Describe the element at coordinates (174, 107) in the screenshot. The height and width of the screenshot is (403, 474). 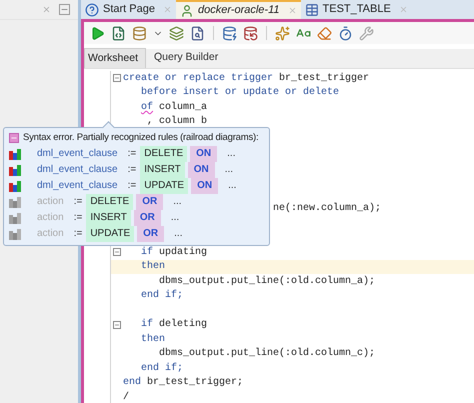
I see `code-line: of column_a` at that location.